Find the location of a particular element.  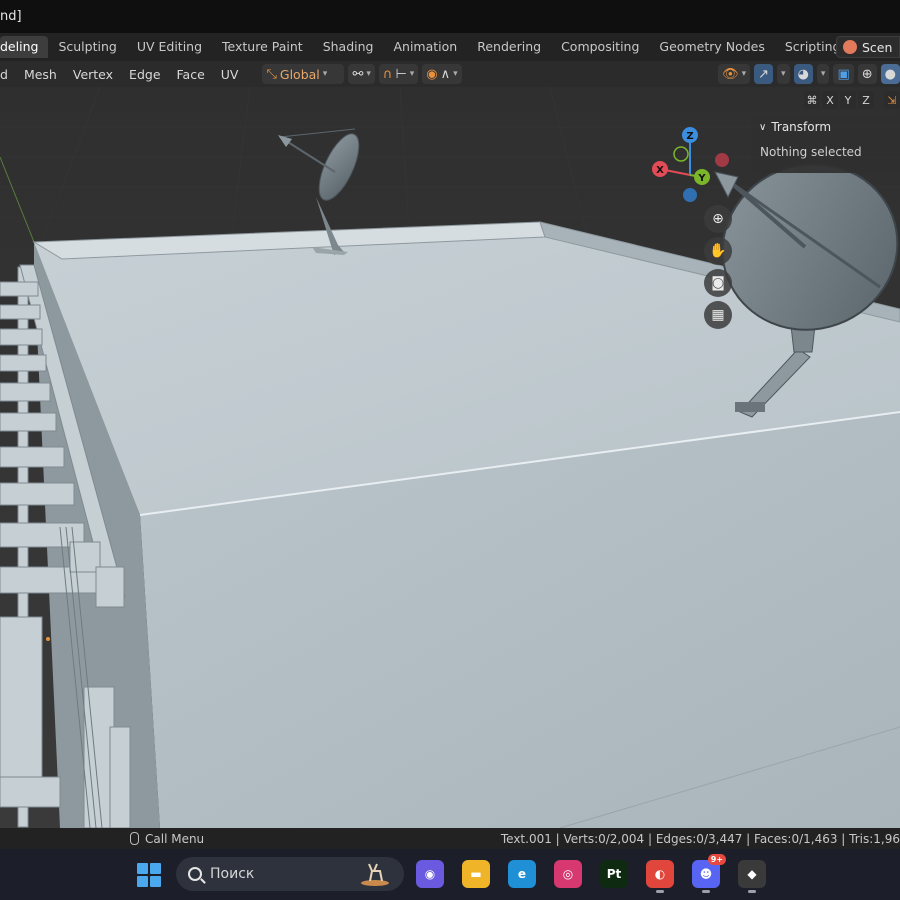

xray-toggle: ▣ is located at coordinates (843, 74).